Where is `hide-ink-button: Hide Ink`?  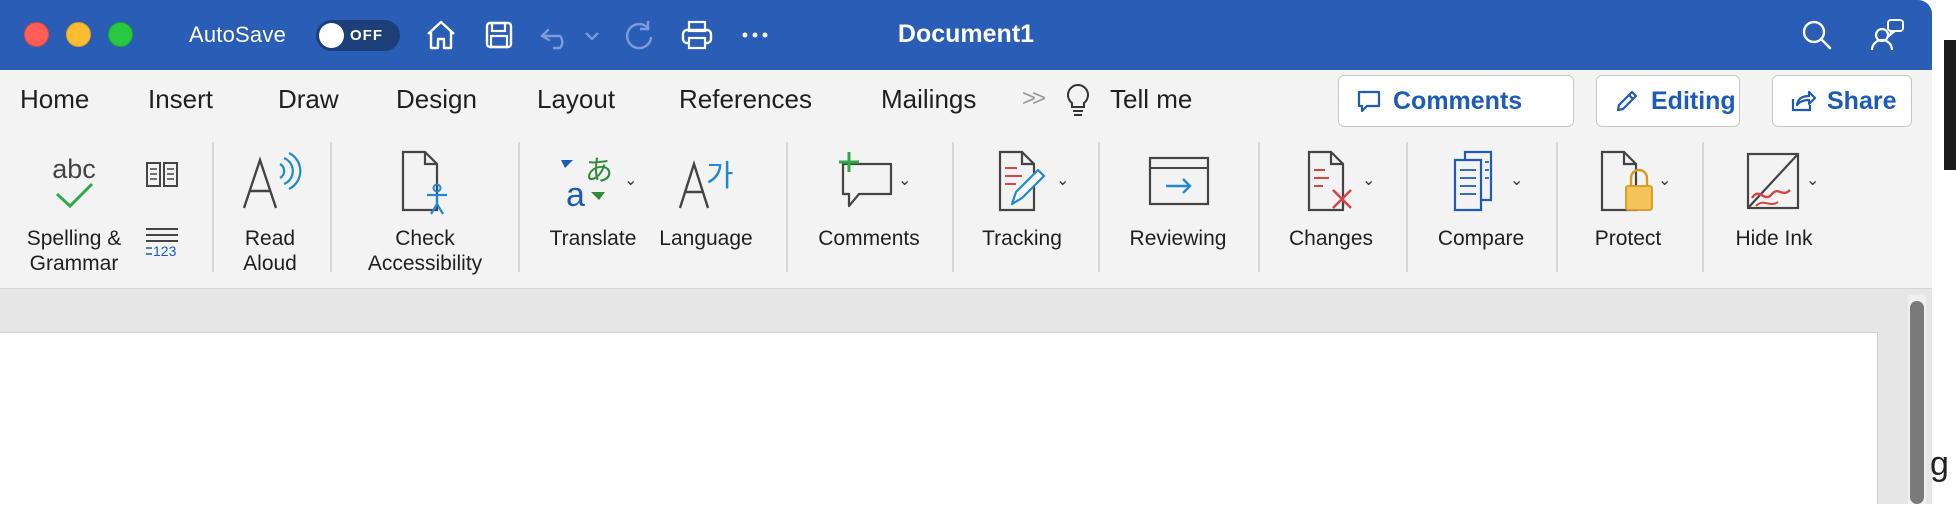
hide-ink-button: Hide Ink is located at coordinates (1774, 198).